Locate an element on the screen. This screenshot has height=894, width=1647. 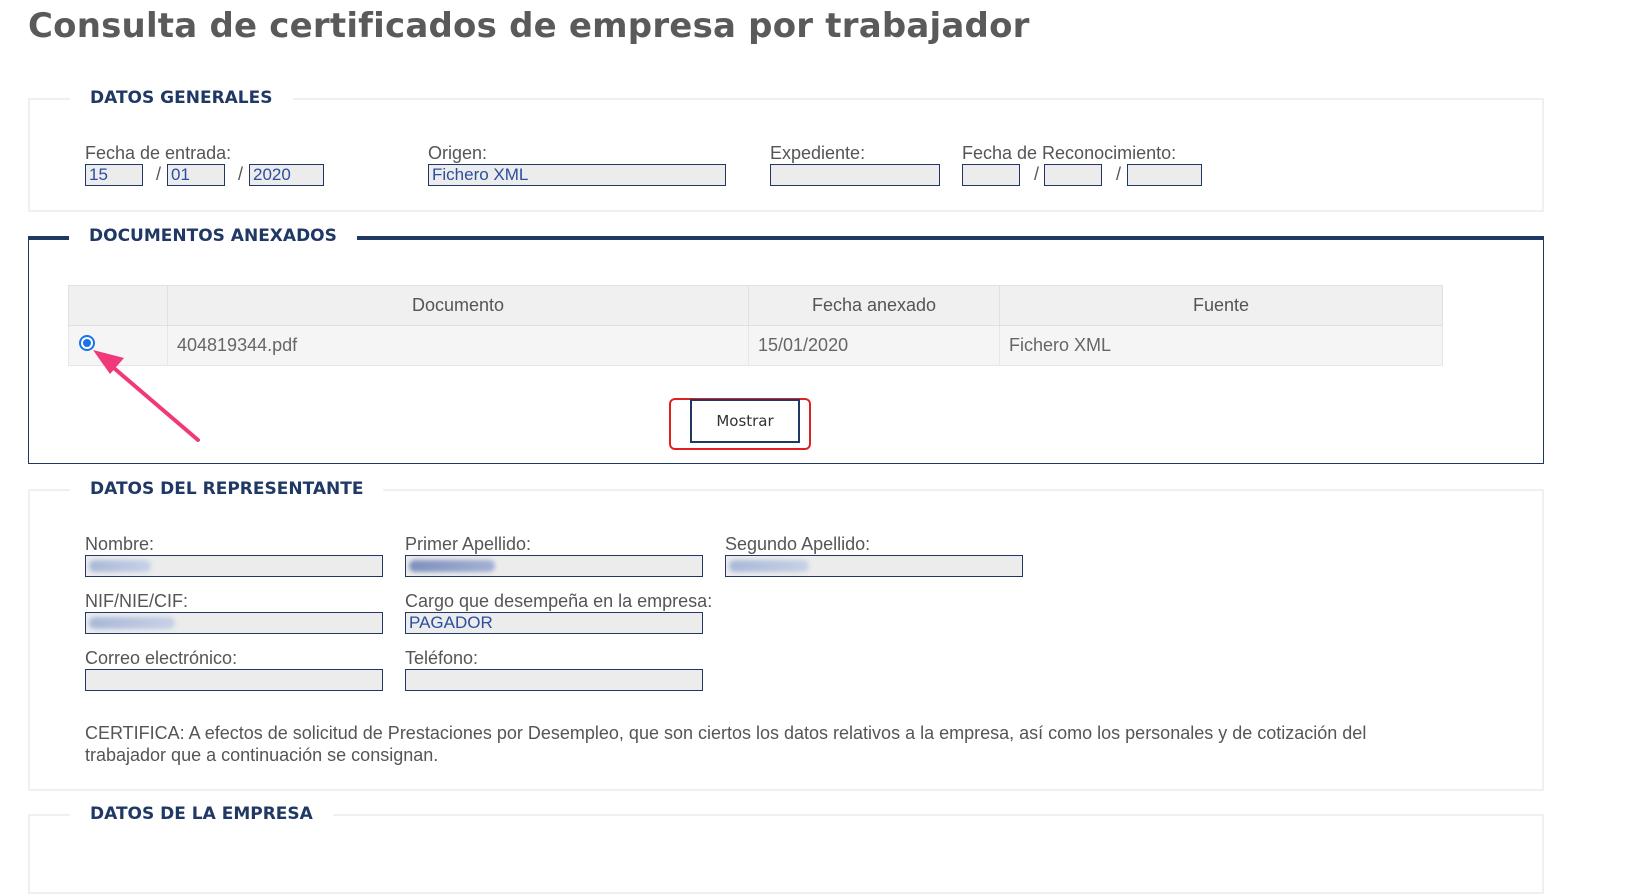
table-row: 404819344.pdf 15/01/2020 Fichero XML is located at coordinates (755, 345).